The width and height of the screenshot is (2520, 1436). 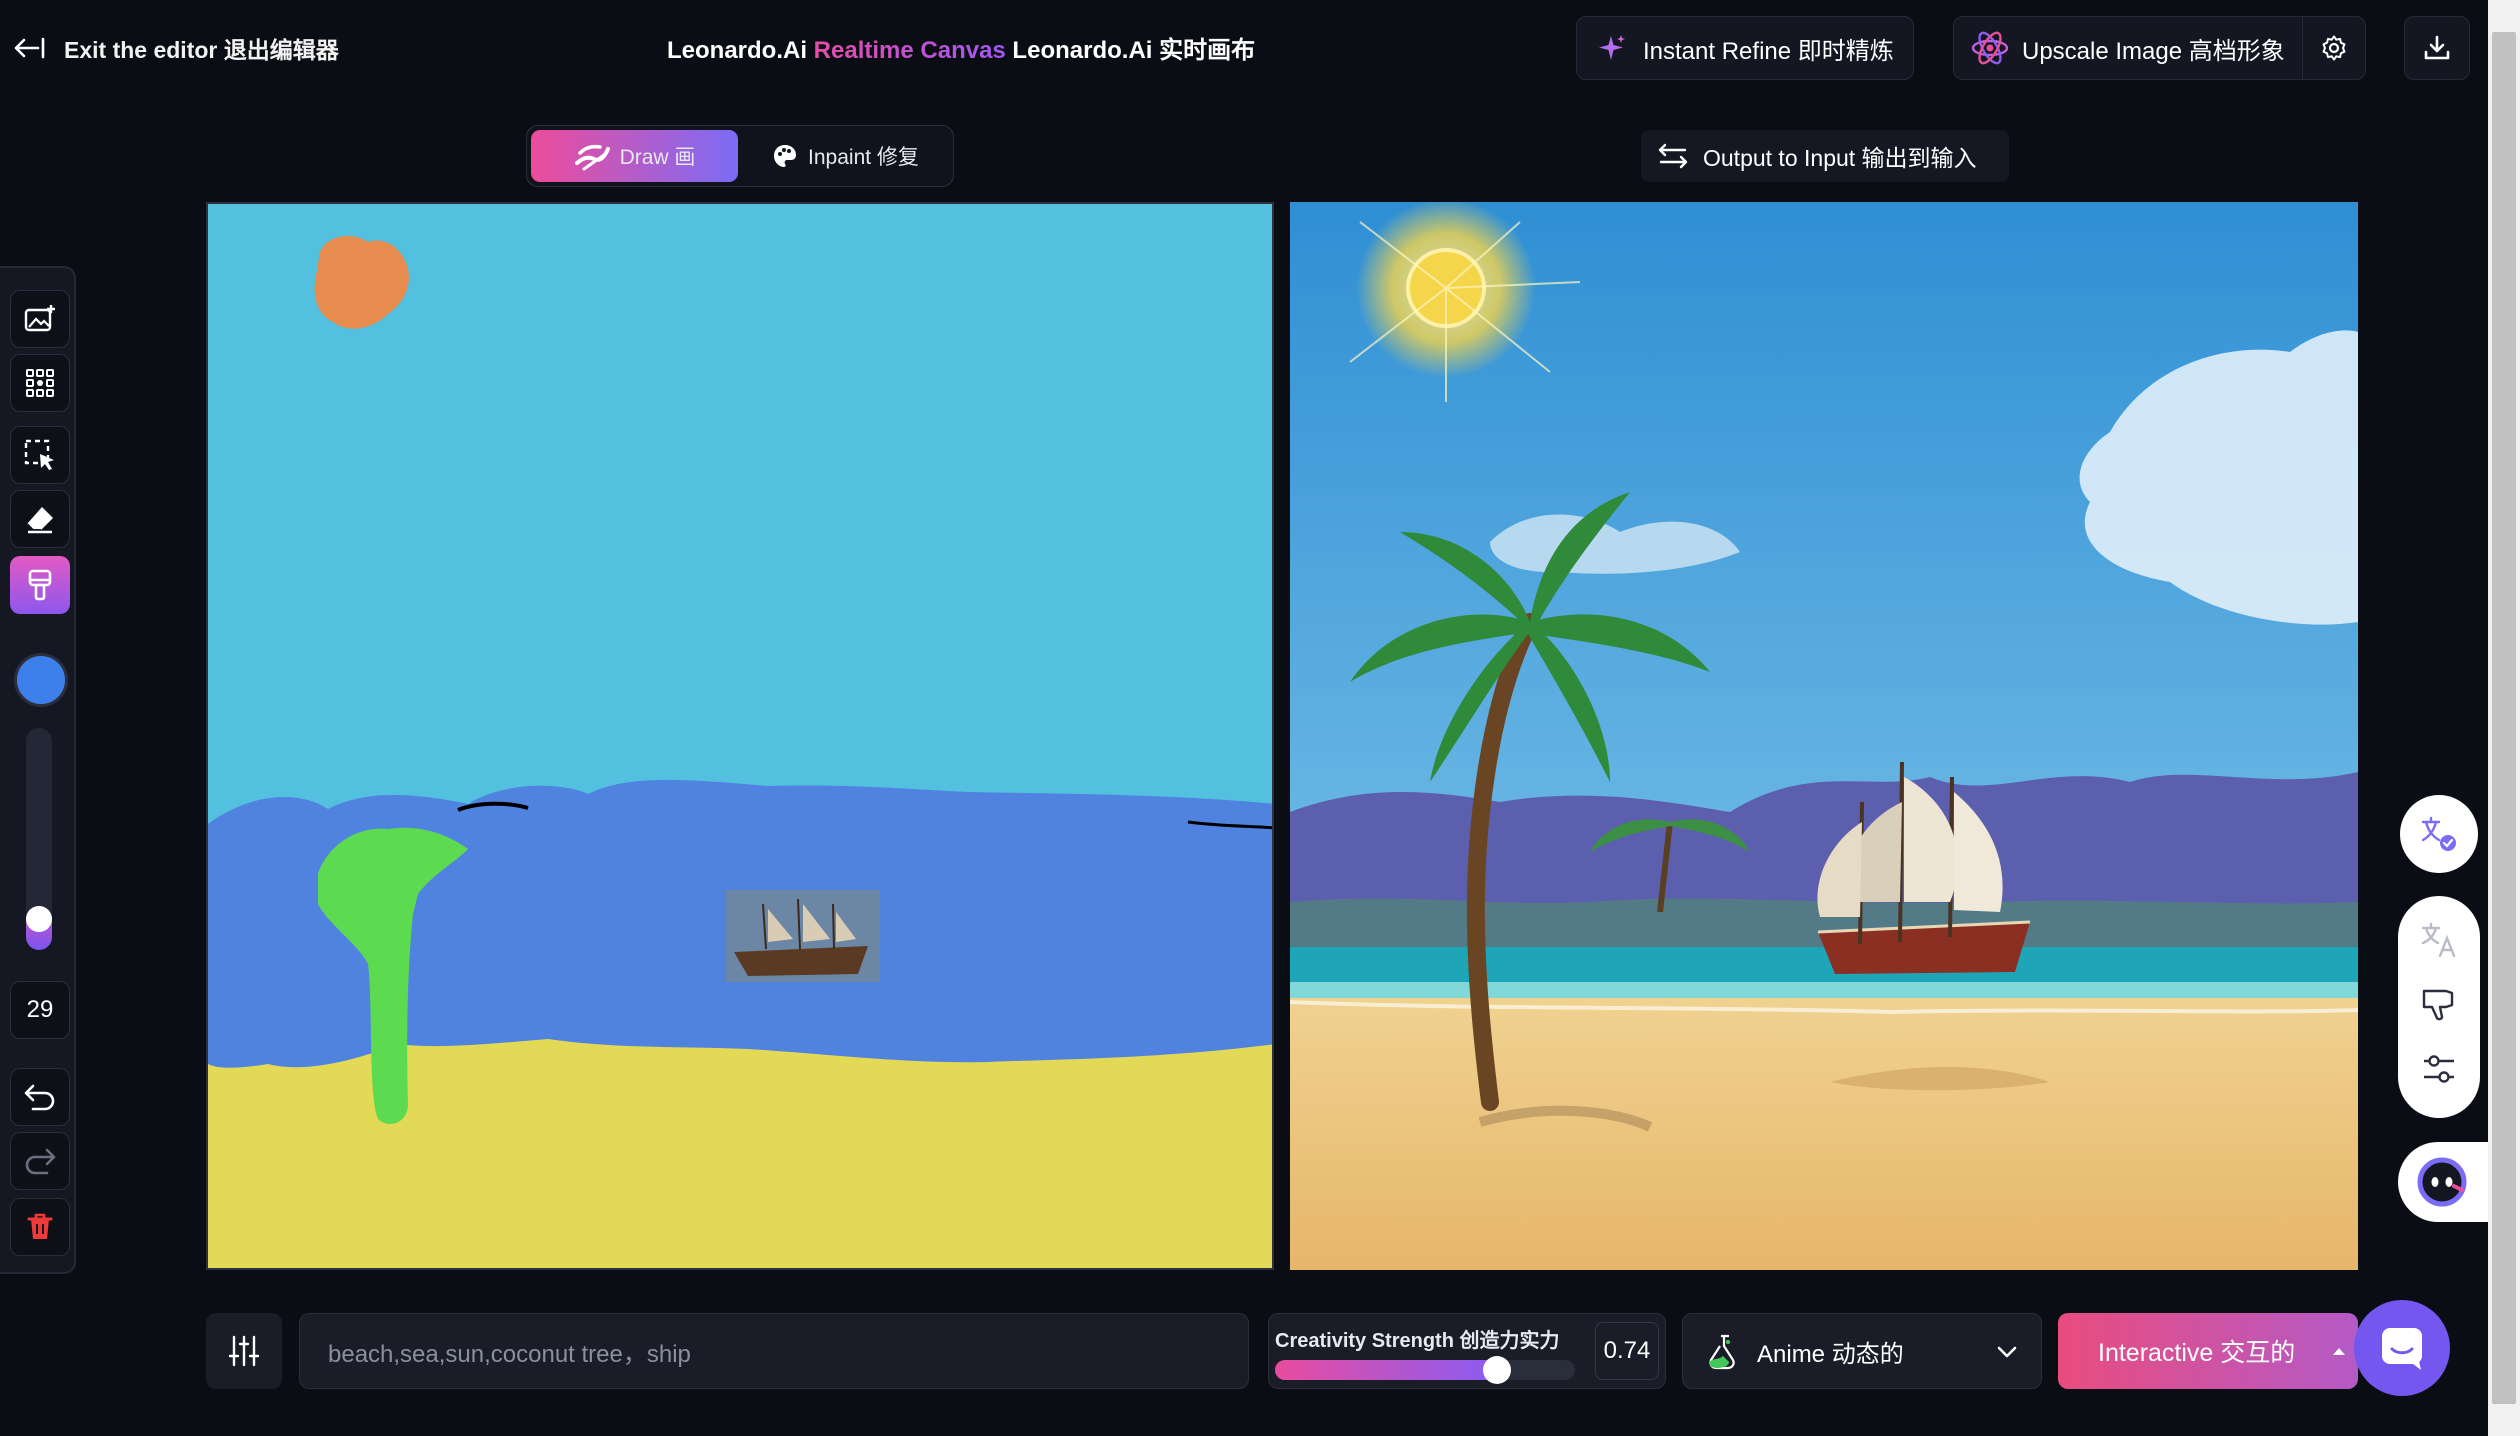 I want to click on sliders-icon, so click(x=2439, y=1069).